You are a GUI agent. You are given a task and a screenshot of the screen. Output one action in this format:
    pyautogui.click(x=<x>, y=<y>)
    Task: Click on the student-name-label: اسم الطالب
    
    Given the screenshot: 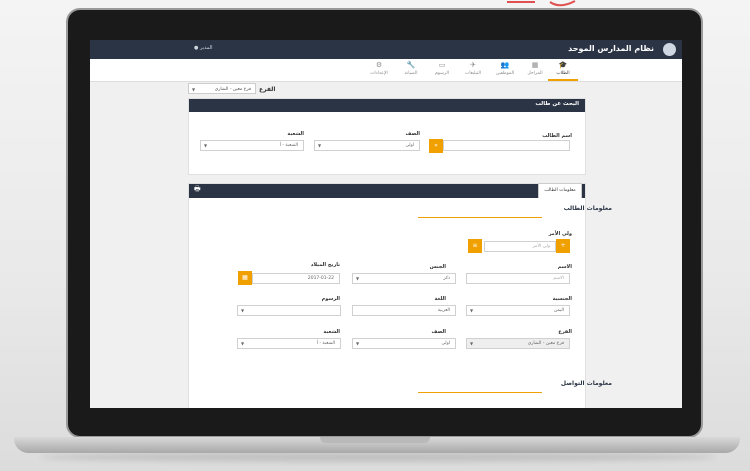 What is the action you would take?
    pyautogui.click(x=557, y=136)
    